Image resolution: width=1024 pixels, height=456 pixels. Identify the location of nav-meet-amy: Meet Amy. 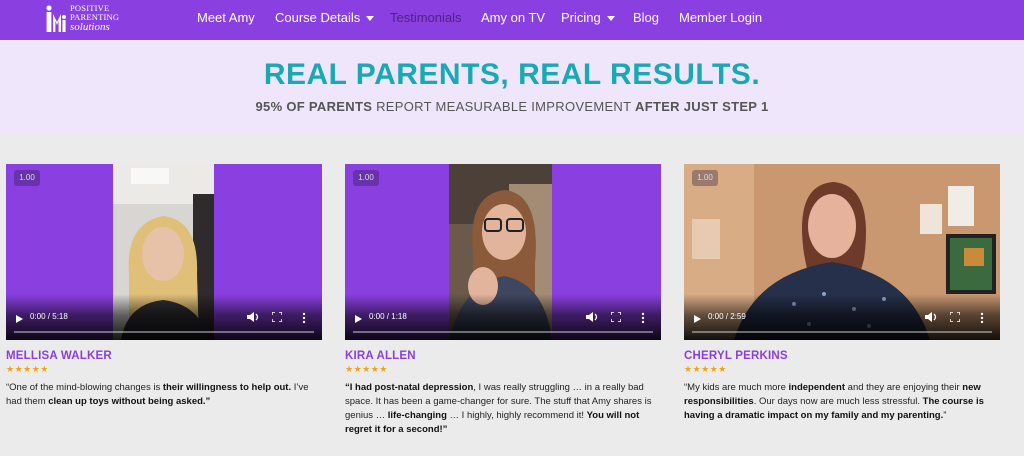
(226, 17).